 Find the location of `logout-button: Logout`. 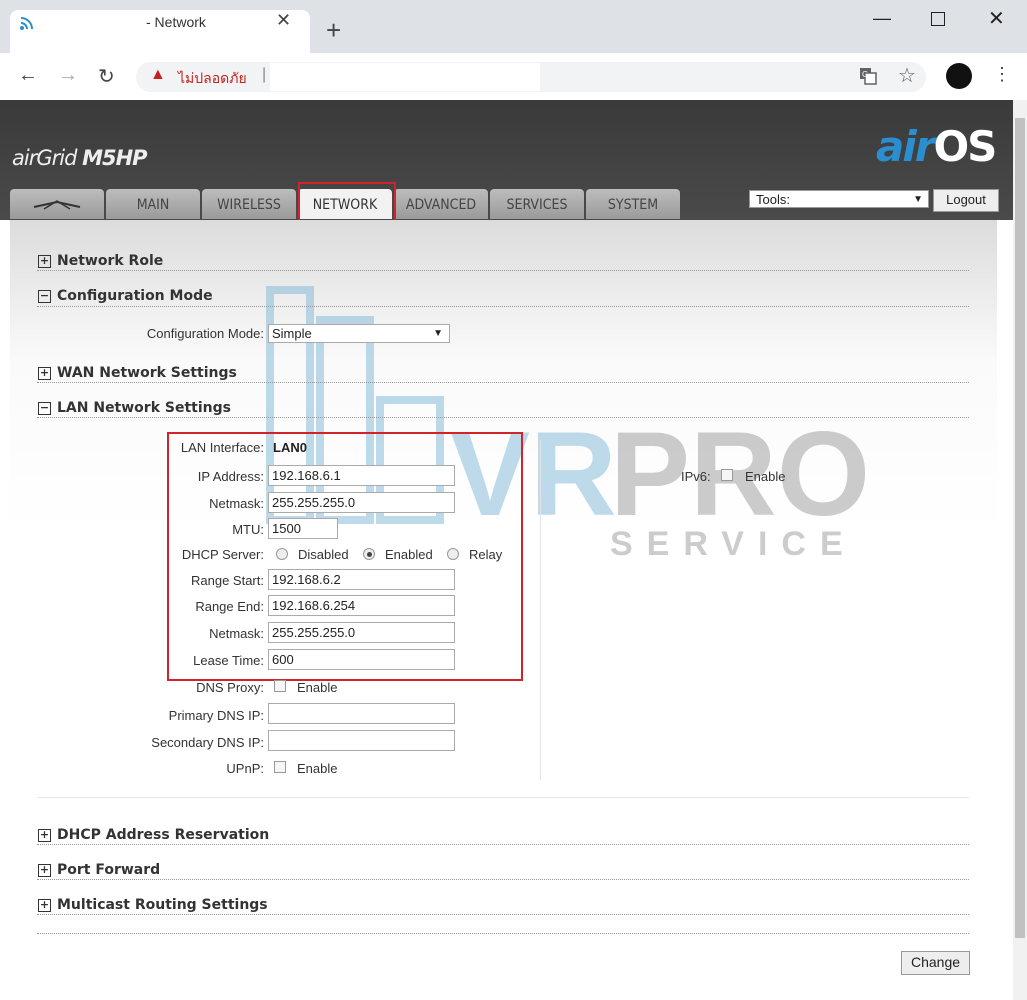

logout-button: Logout is located at coordinates (966, 200).